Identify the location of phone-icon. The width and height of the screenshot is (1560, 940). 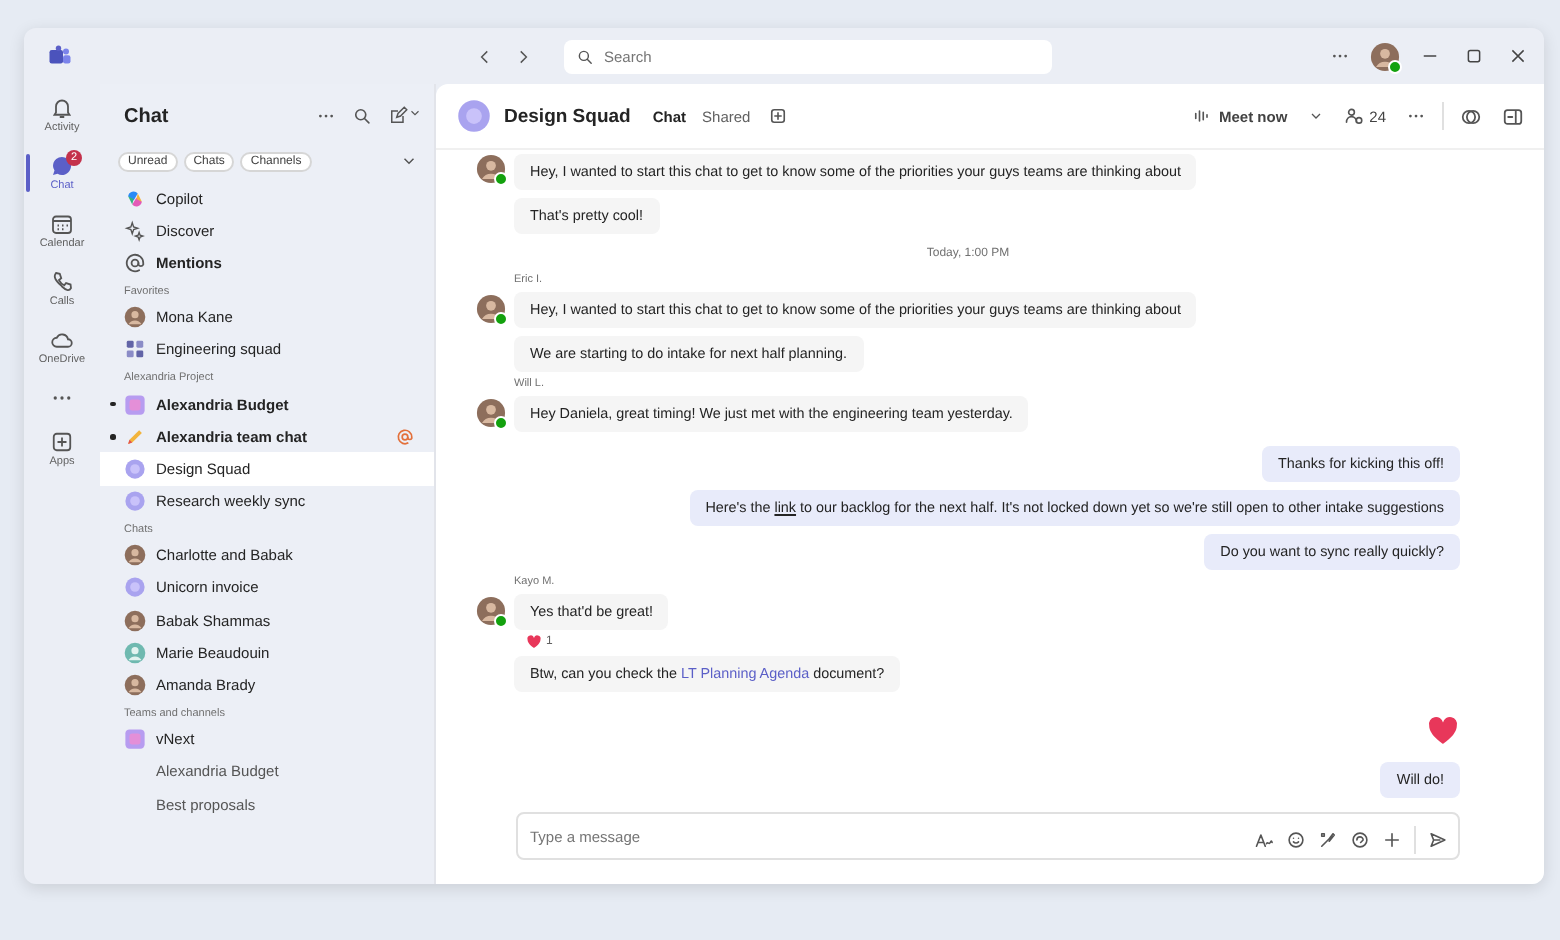
(62, 282).